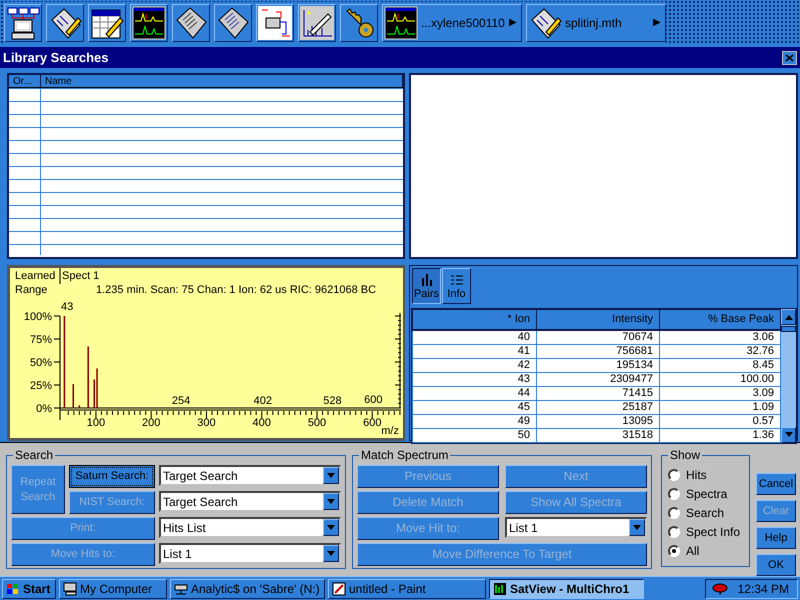  Describe the element at coordinates (474, 421) in the screenshot. I see `table-cell: 49` at that location.